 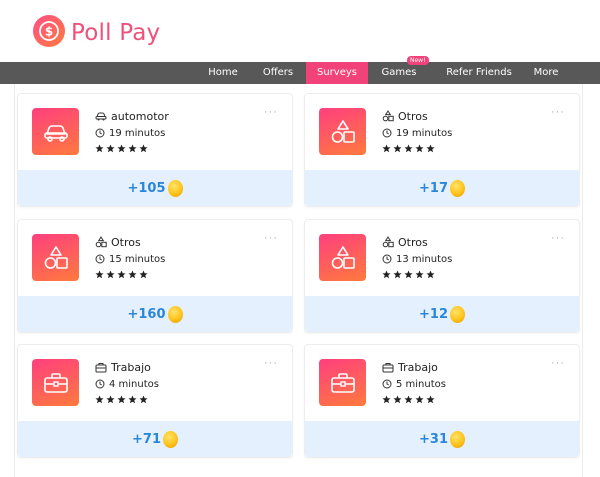 I want to click on nav-games: Games New!, so click(x=401, y=70).